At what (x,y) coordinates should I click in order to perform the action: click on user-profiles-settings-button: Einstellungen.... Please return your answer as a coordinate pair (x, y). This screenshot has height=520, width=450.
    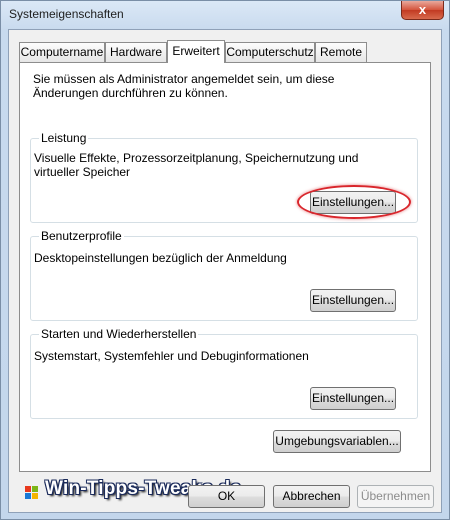
    Looking at the image, I should click on (353, 300).